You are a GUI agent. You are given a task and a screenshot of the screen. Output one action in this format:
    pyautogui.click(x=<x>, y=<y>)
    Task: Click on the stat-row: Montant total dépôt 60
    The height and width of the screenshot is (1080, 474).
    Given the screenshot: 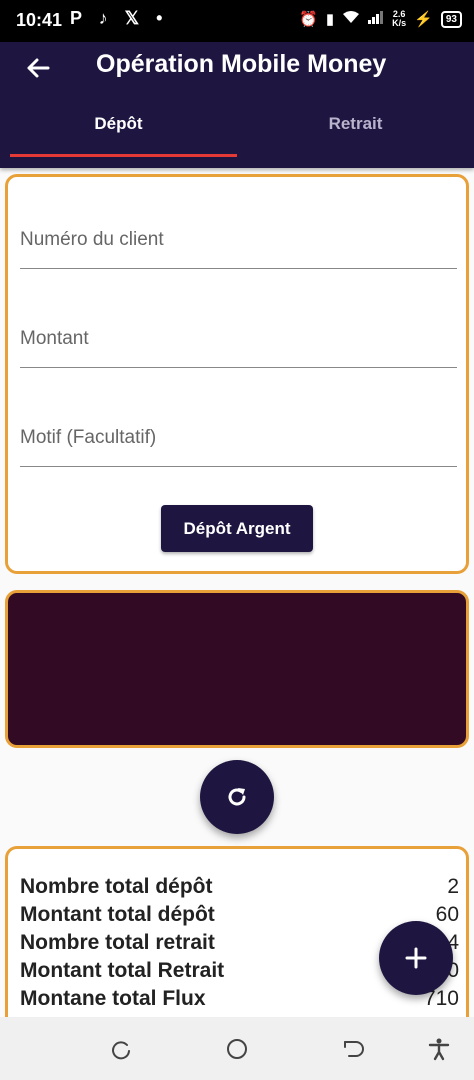 What is the action you would take?
    pyautogui.click(x=239, y=917)
    